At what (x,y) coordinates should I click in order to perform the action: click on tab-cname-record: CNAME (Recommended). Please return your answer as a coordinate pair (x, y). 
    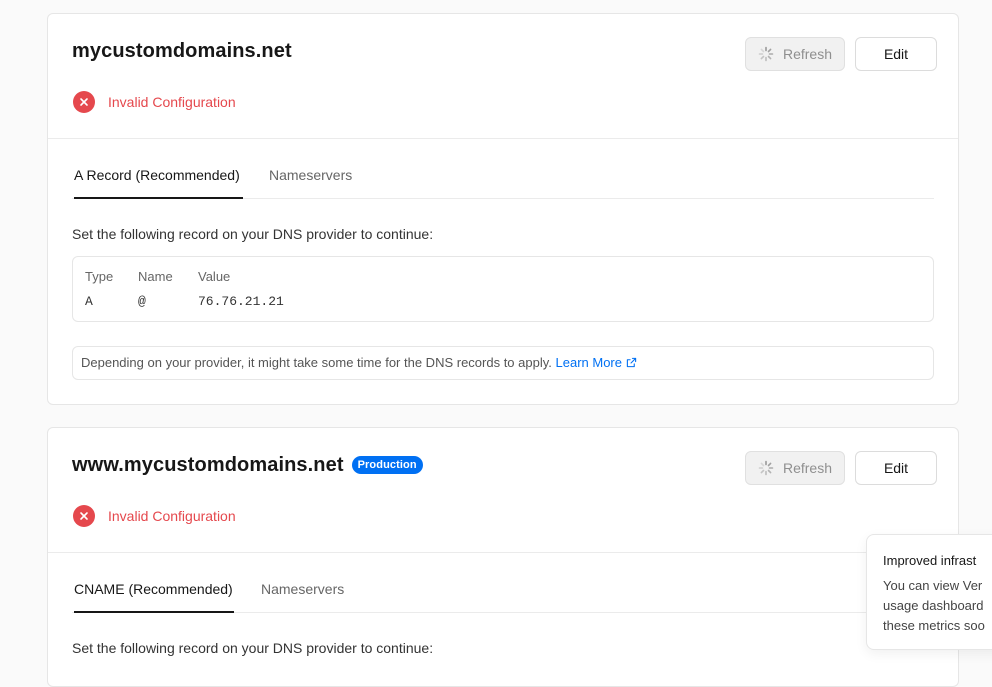
    Looking at the image, I should click on (154, 595).